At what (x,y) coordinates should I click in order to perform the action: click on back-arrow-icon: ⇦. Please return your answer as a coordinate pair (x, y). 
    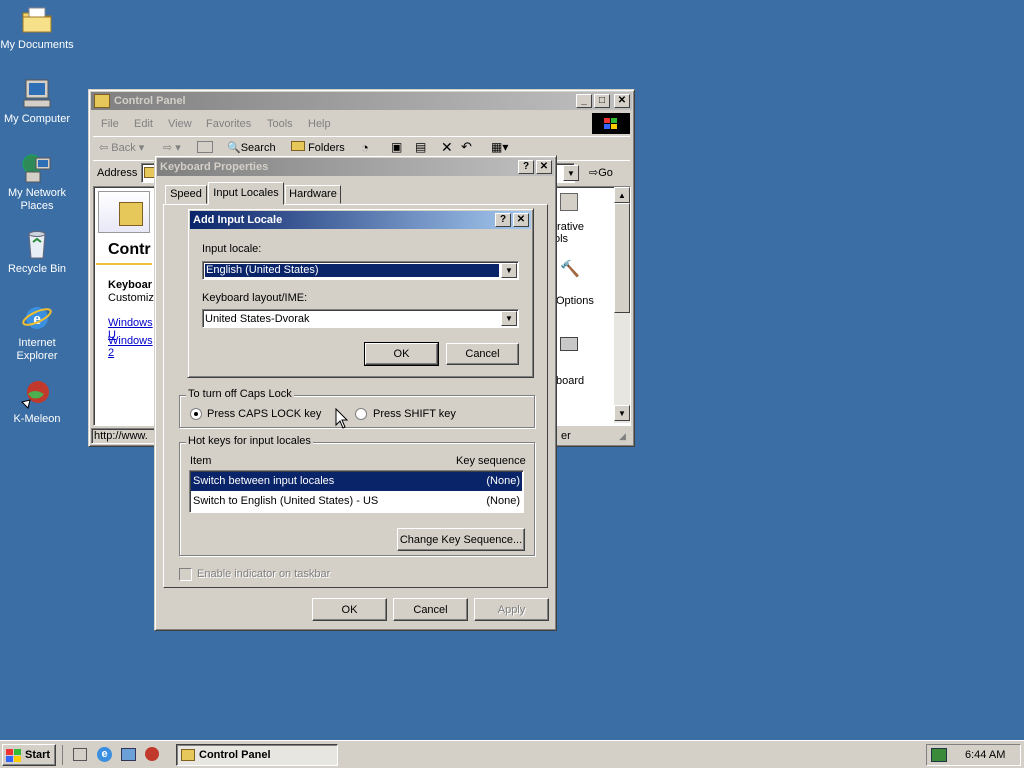
    Looking at the image, I should click on (104, 148).